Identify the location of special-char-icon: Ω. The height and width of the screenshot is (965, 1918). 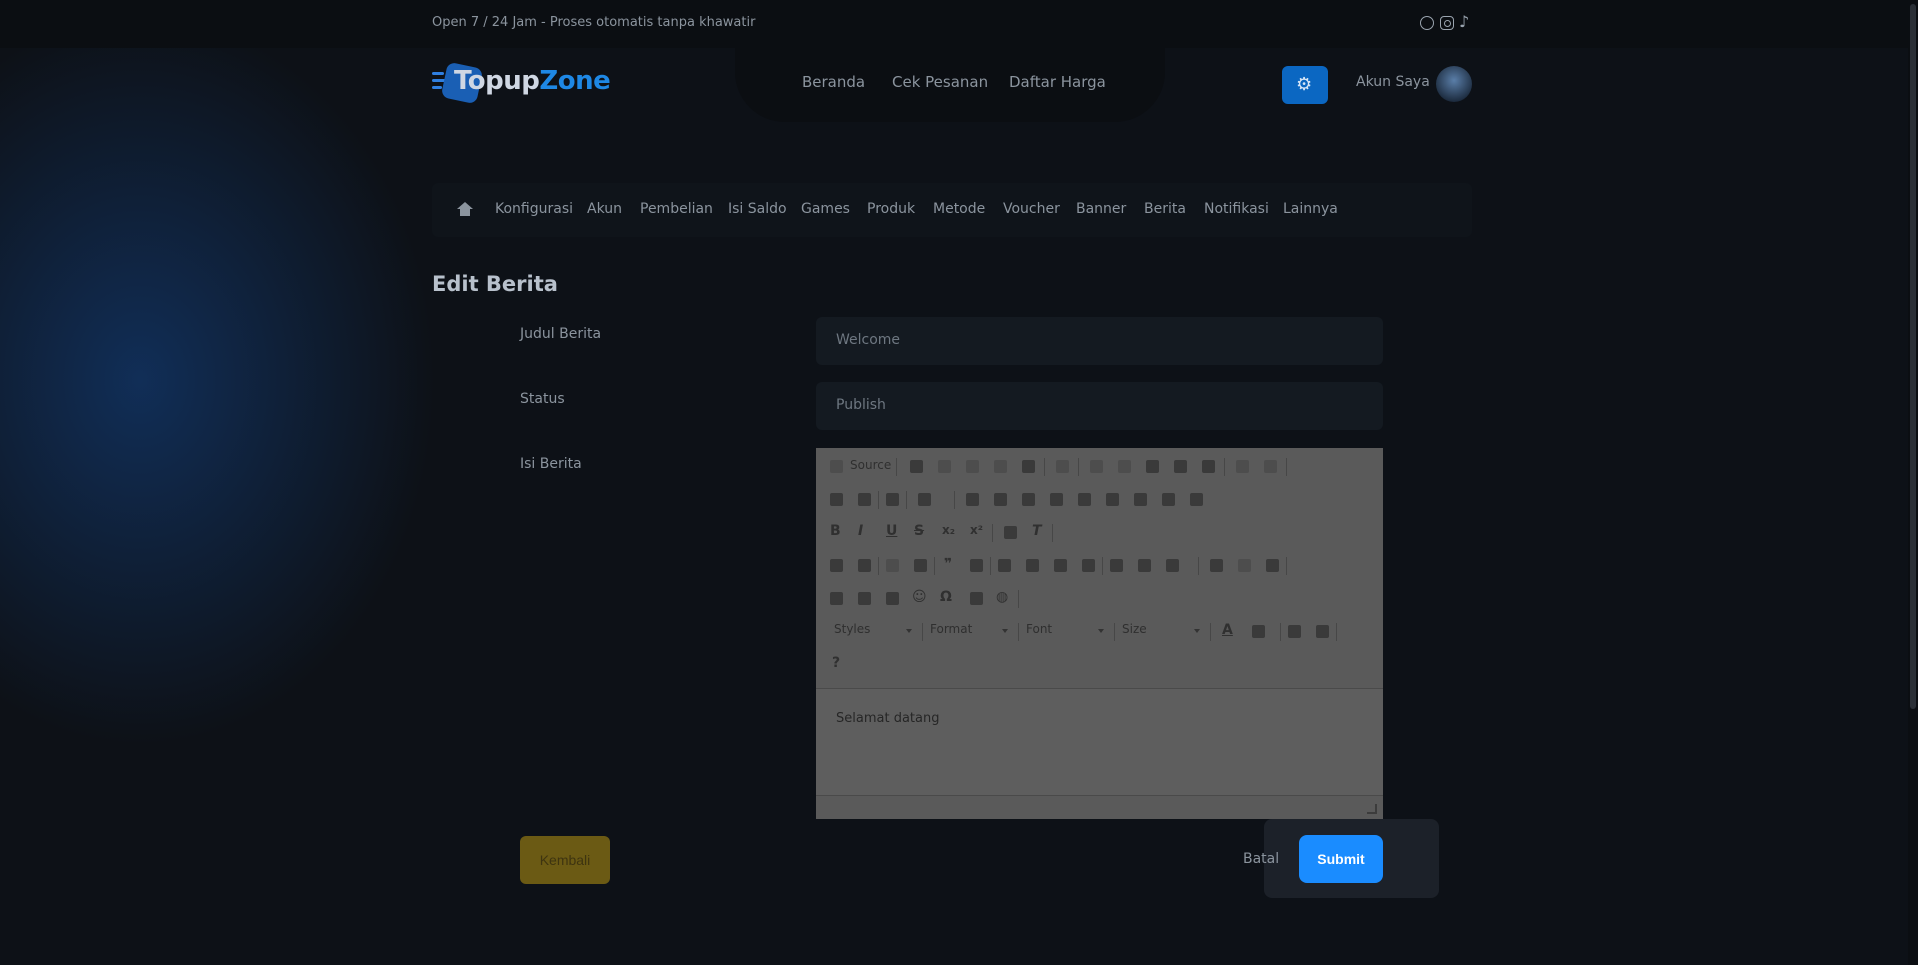
(946, 597).